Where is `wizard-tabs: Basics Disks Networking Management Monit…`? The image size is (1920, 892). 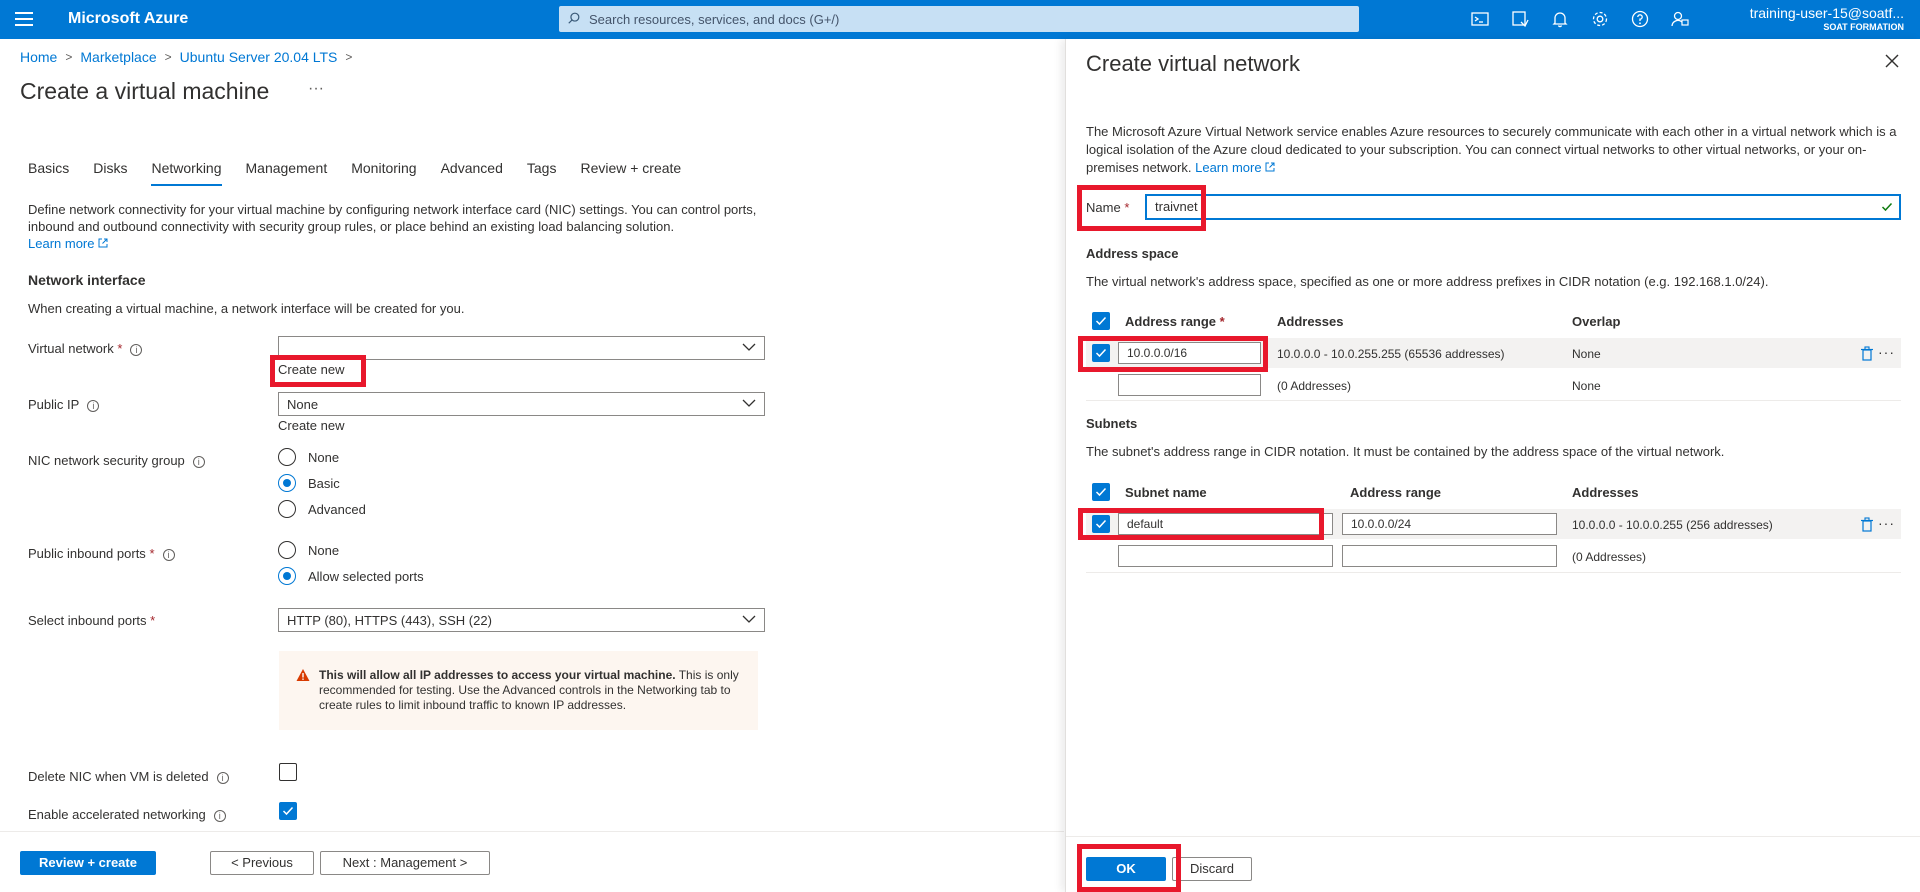
wizard-tabs: Basics Disks Networking Management Monit… is located at coordinates (366, 173).